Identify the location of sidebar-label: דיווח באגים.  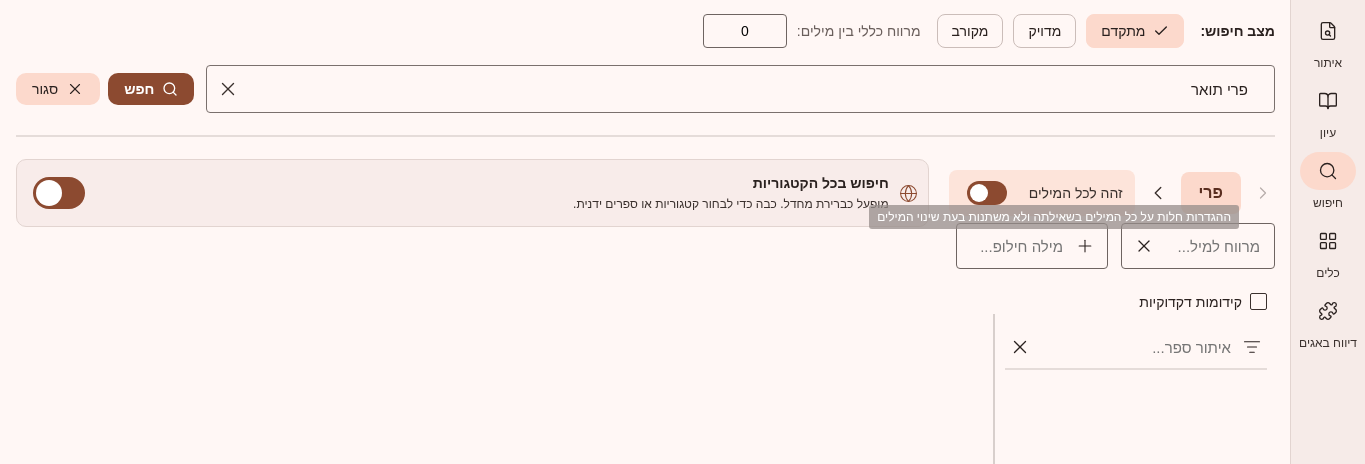
(1328, 344).